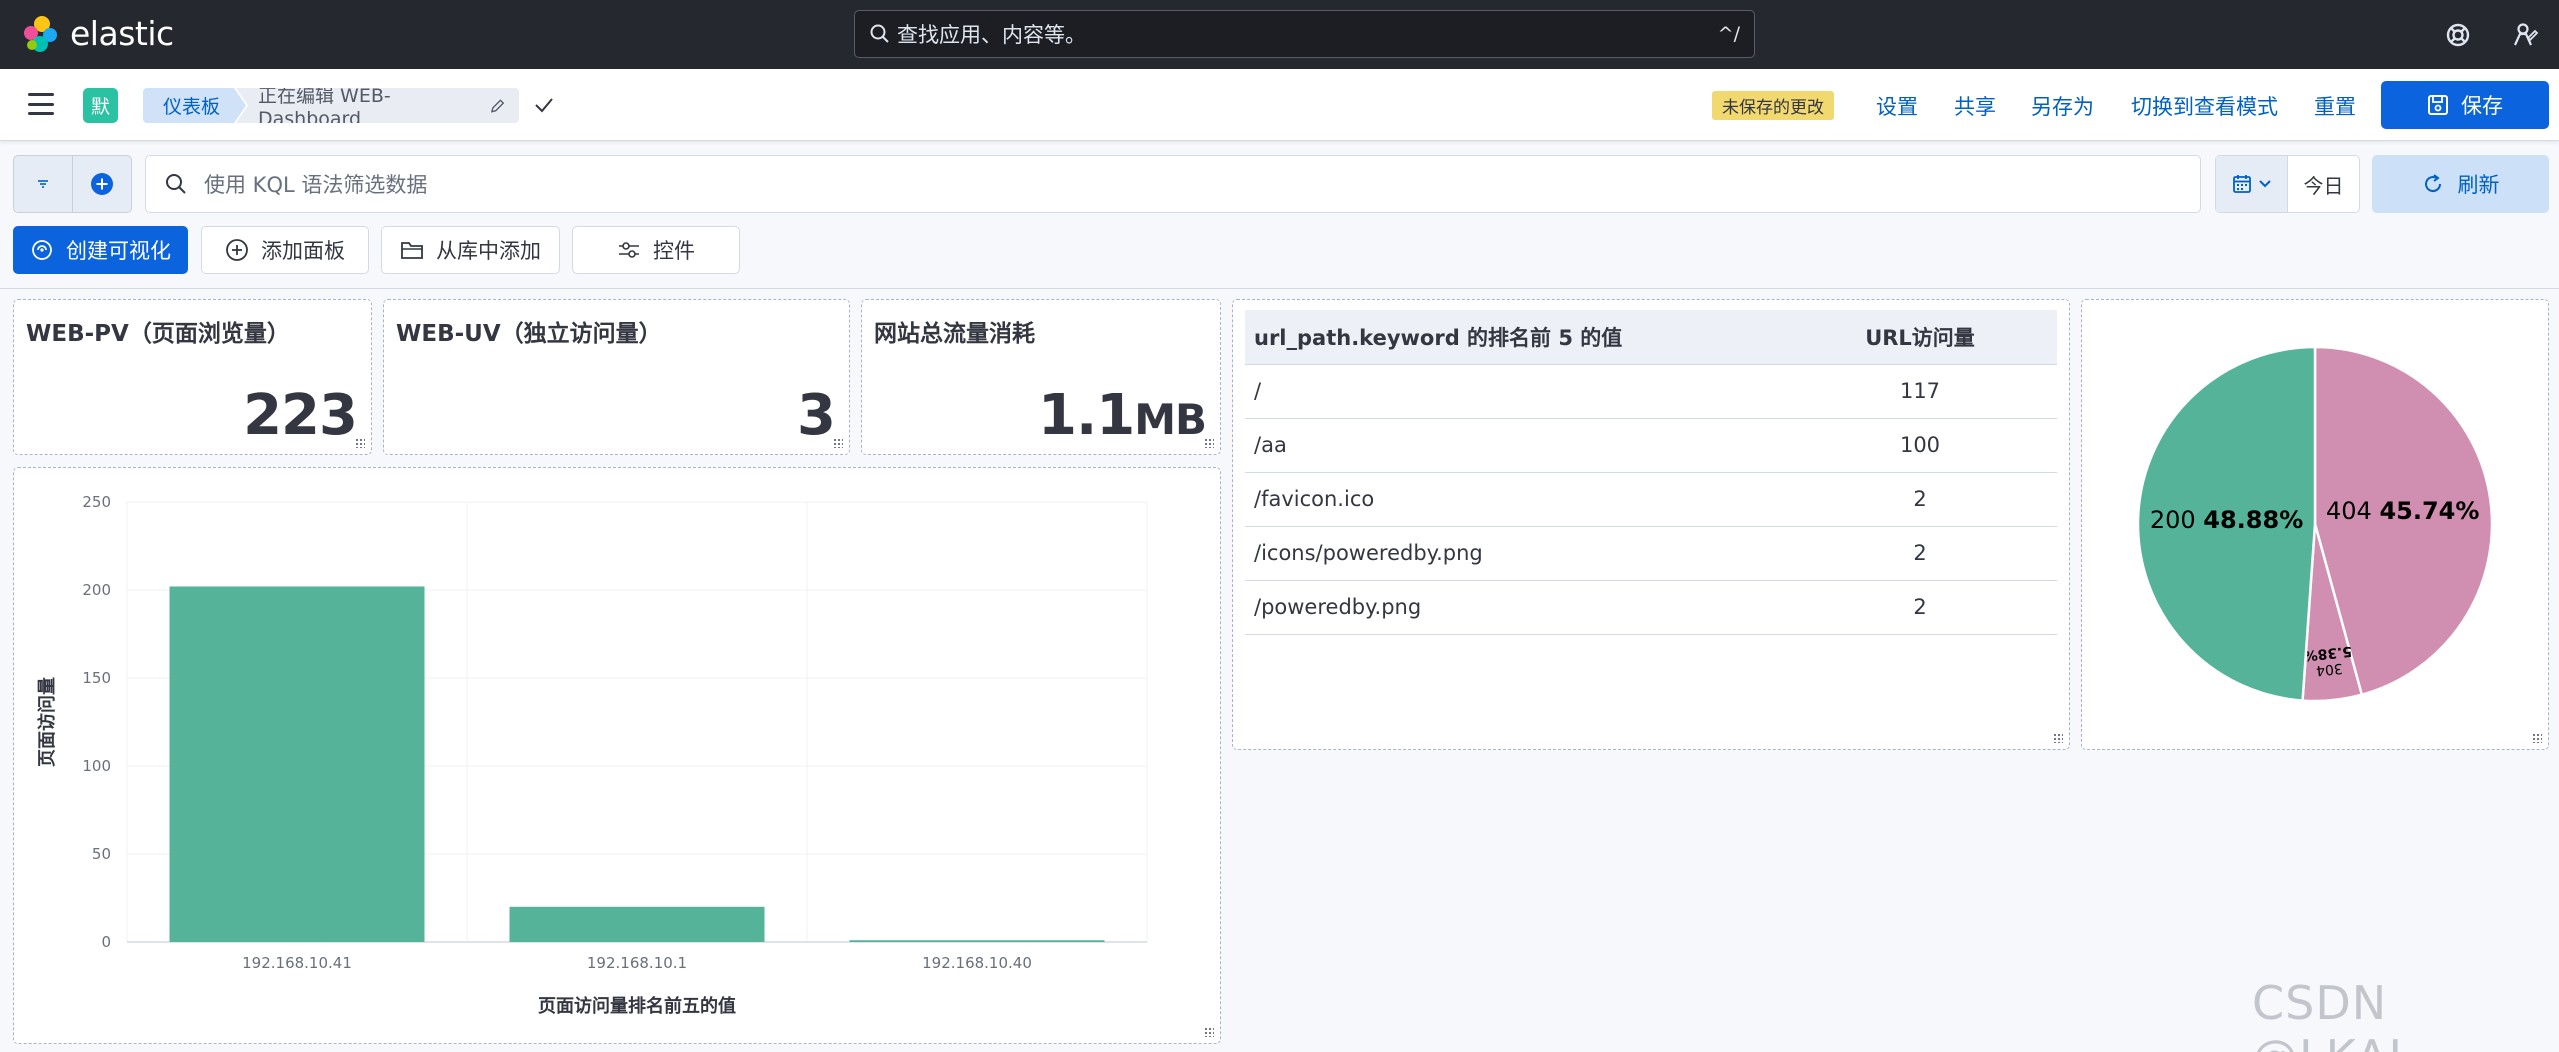 This screenshot has width=2559, height=1052. What do you see at coordinates (42, 250) in the screenshot?
I see `visualize-icon` at bounding box center [42, 250].